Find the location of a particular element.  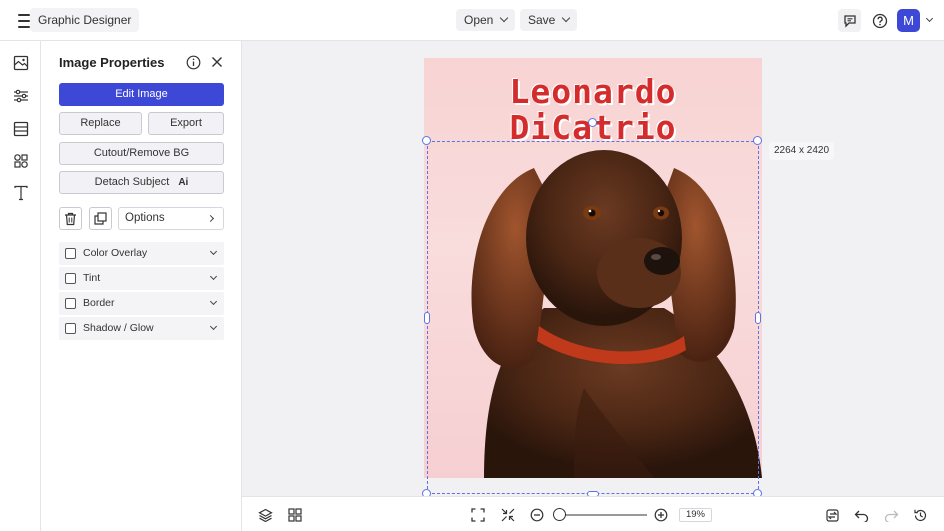

tint-checkbox is located at coordinates (70, 278).